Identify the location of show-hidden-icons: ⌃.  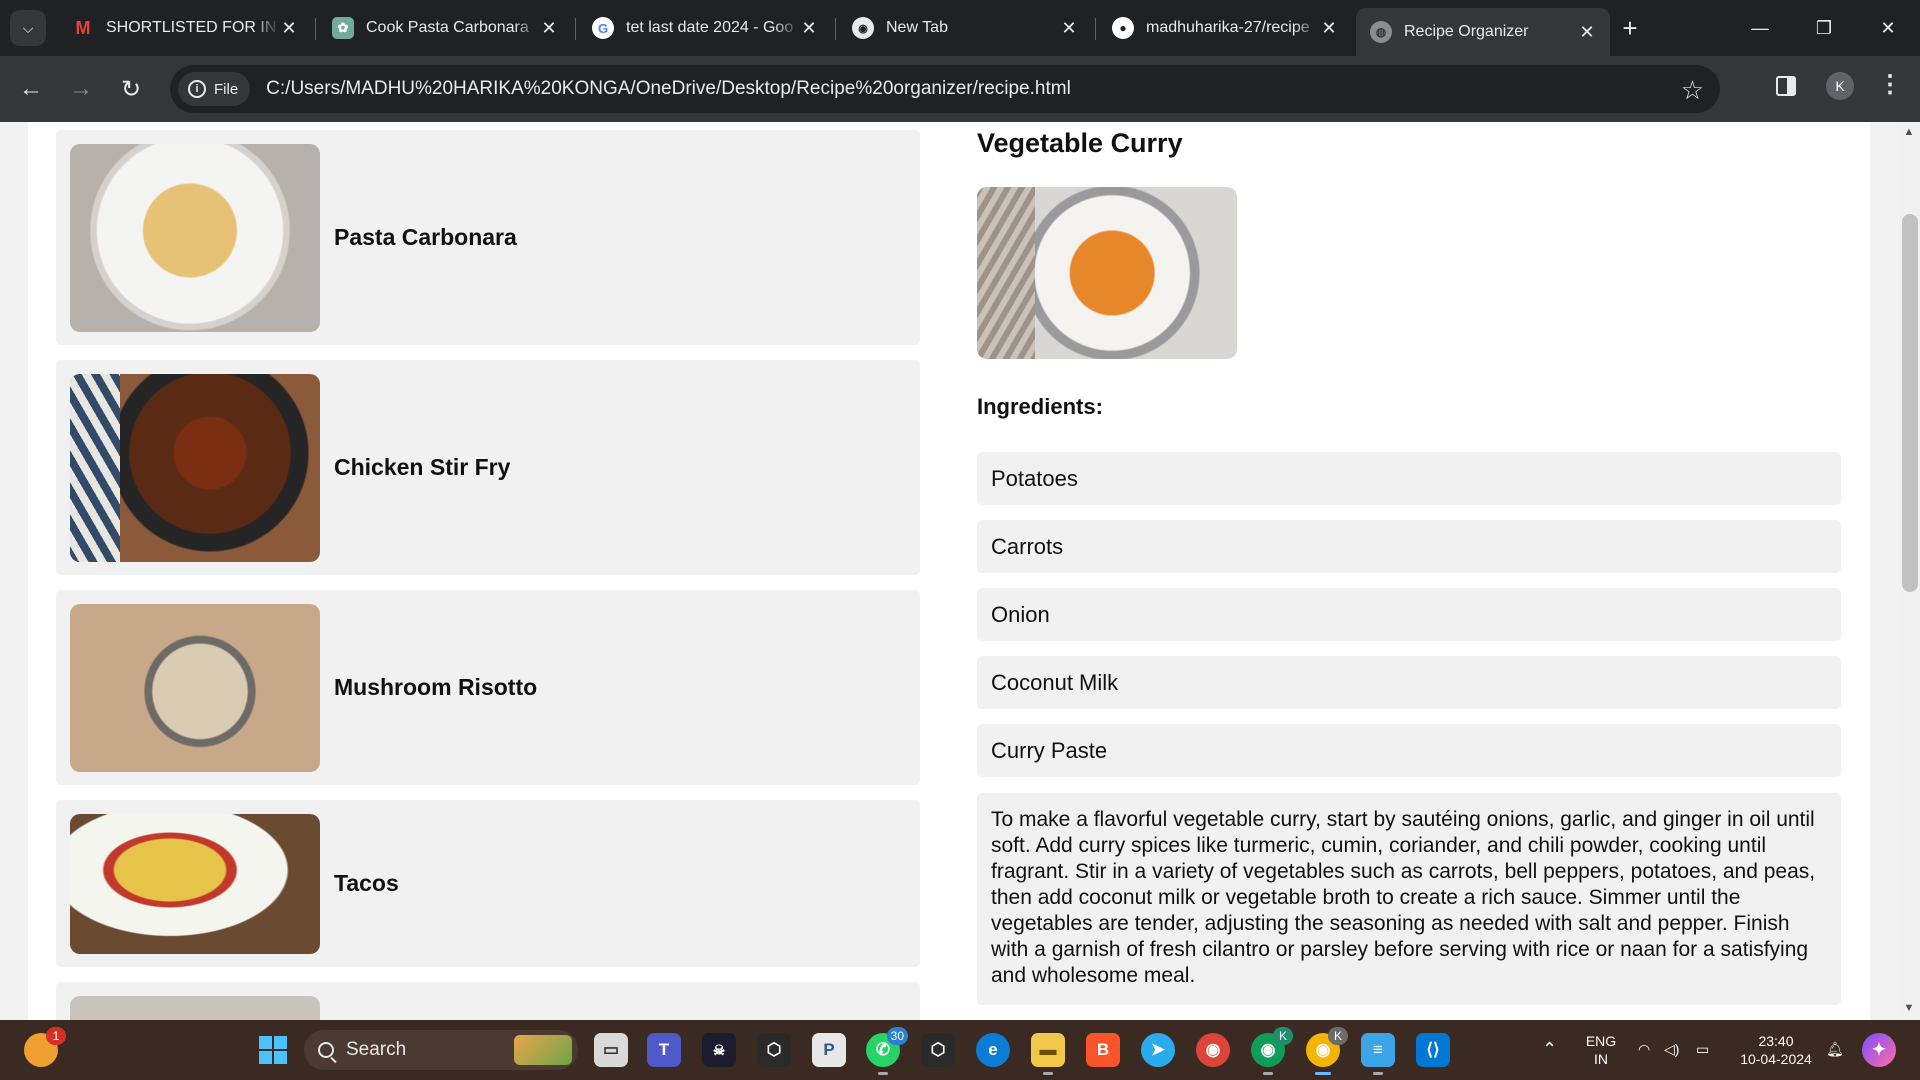
(1549, 1049).